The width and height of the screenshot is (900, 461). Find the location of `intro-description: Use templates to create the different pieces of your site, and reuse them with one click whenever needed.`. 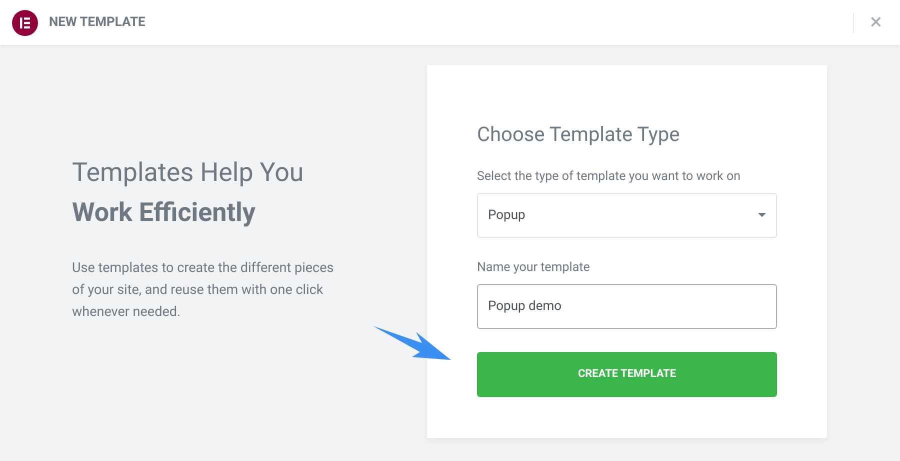

intro-description: Use templates to create the different pieces of your site, and reuse them with one click whenever needed. is located at coordinates (203, 290).